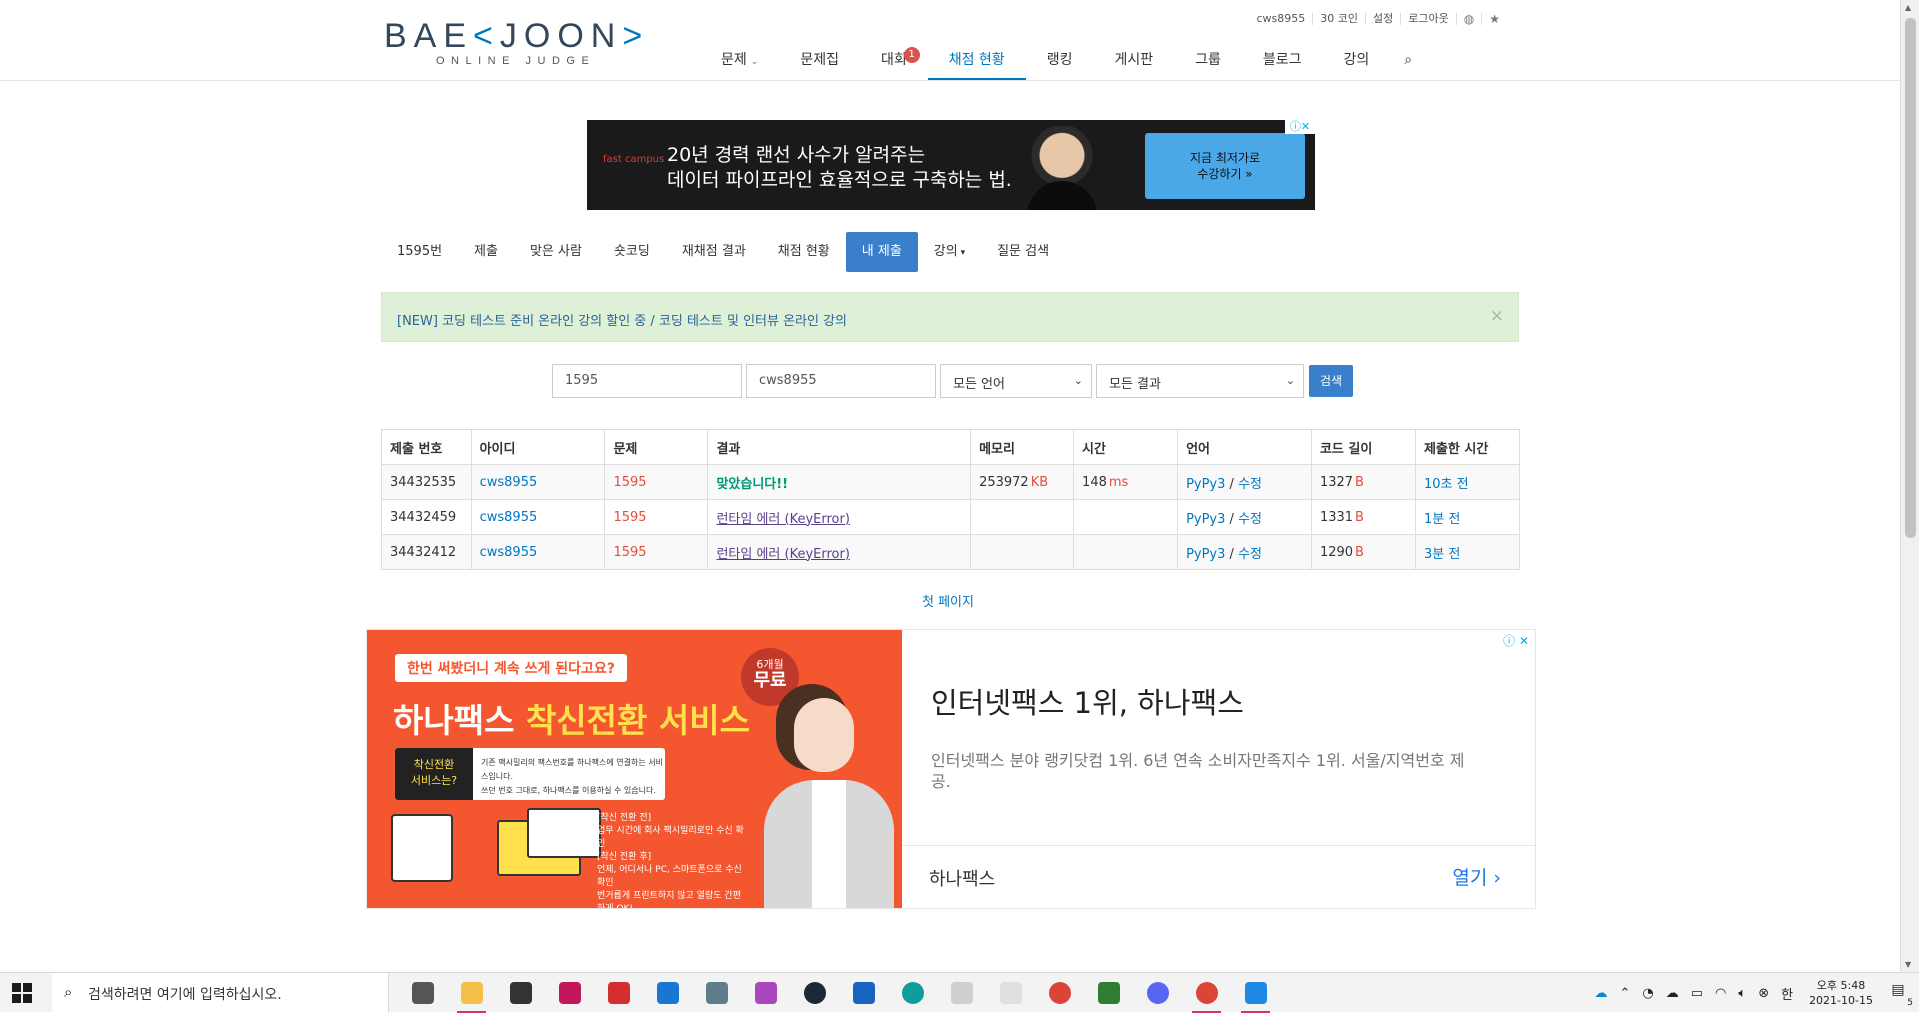 This screenshot has height=1013, width=1919. I want to click on nav-item-8: 강의, so click(1357, 61).